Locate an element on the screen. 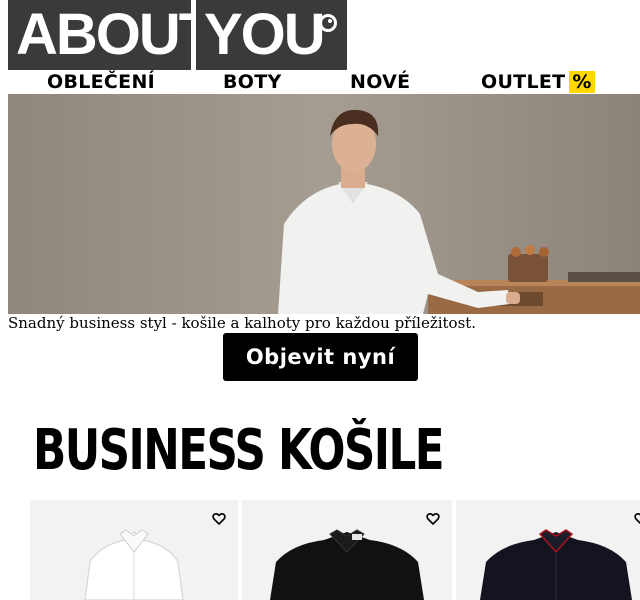  nav-item-nove: NOVÉ is located at coordinates (380, 82).